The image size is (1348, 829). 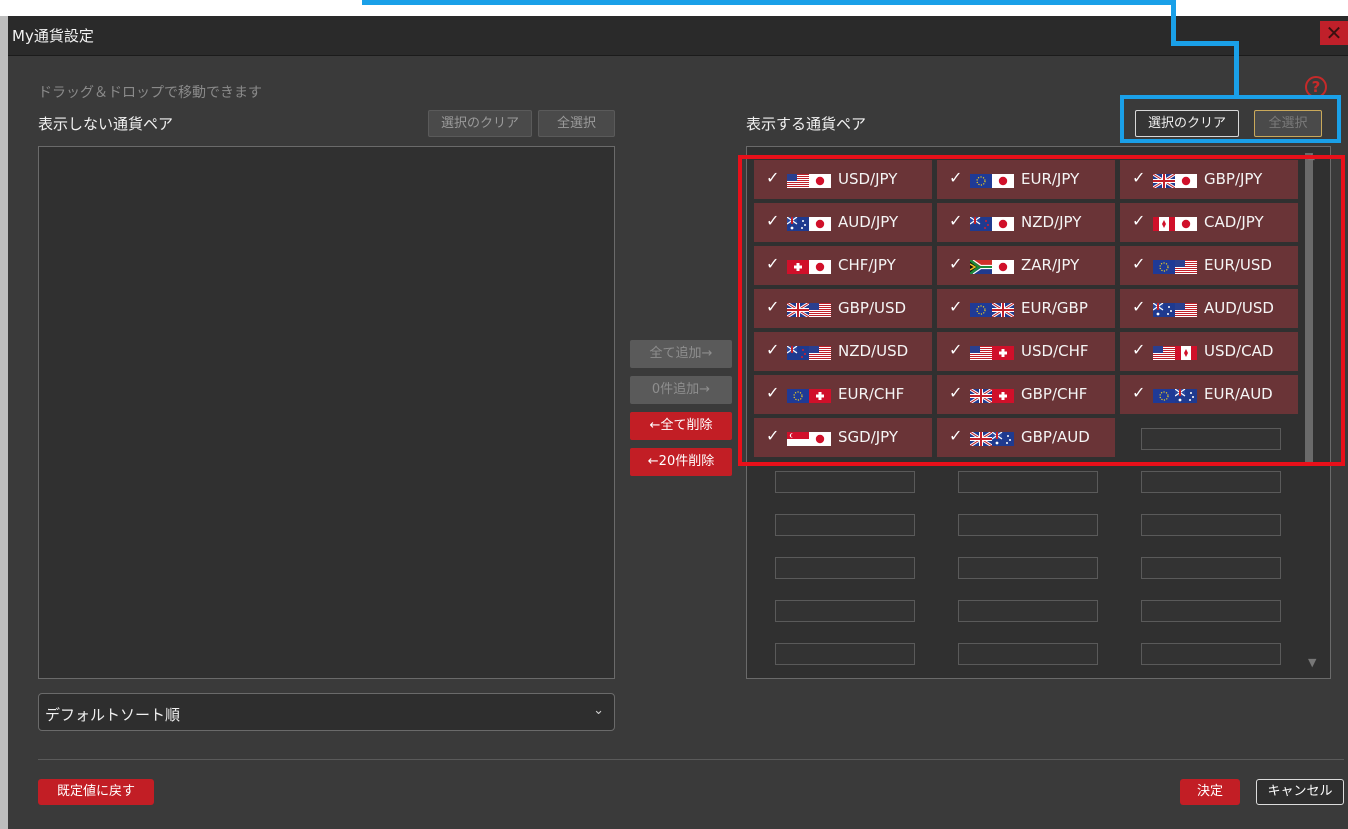 I want to click on ok-button: 決定, so click(x=1210, y=792).